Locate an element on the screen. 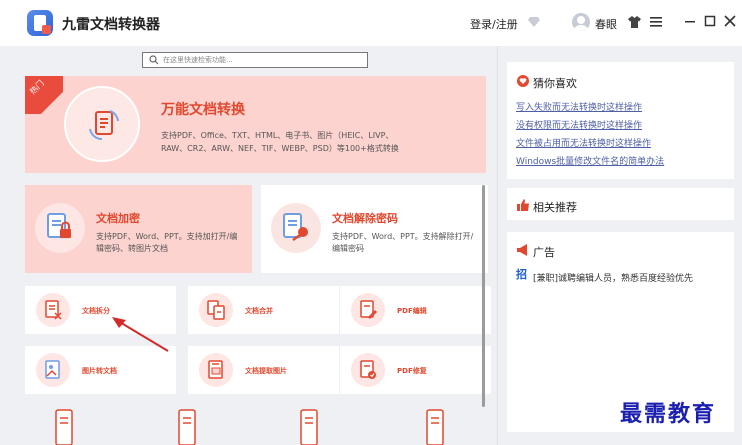 The height and width of the screenshot is (445, 742). lock-document-icon is located at coordinates (59, 225).